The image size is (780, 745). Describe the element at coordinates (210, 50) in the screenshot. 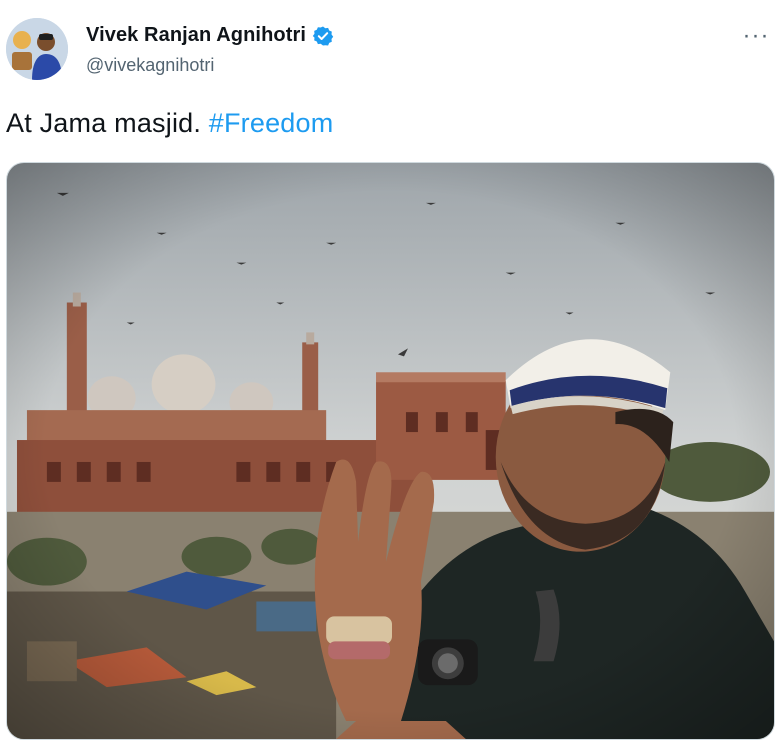

I see `author-block: Vivek Ranjan Agnihotri @vivekagnihotri` at that location.